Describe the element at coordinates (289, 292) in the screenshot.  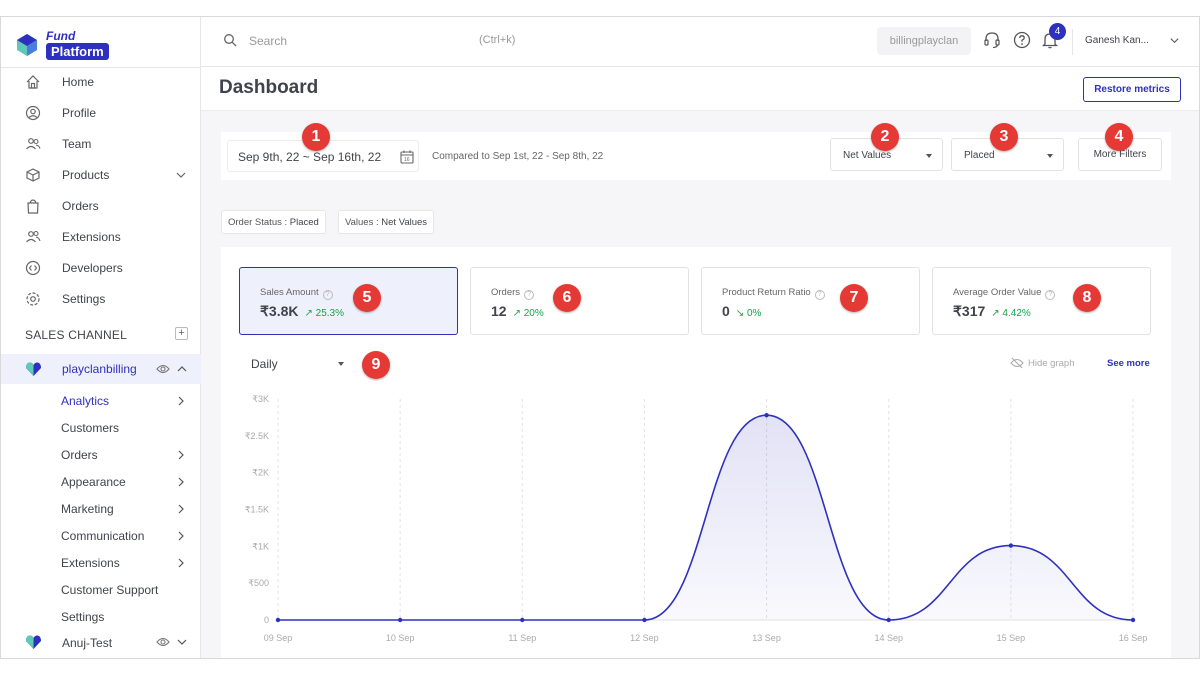
I see `metric-title: Sales Amount` at that location.